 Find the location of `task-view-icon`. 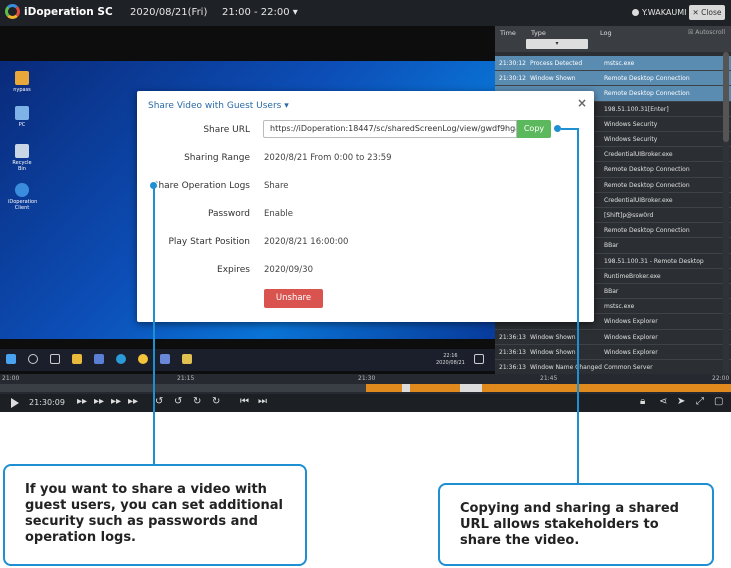

task-view-icon is located at coordinates (55, 359).